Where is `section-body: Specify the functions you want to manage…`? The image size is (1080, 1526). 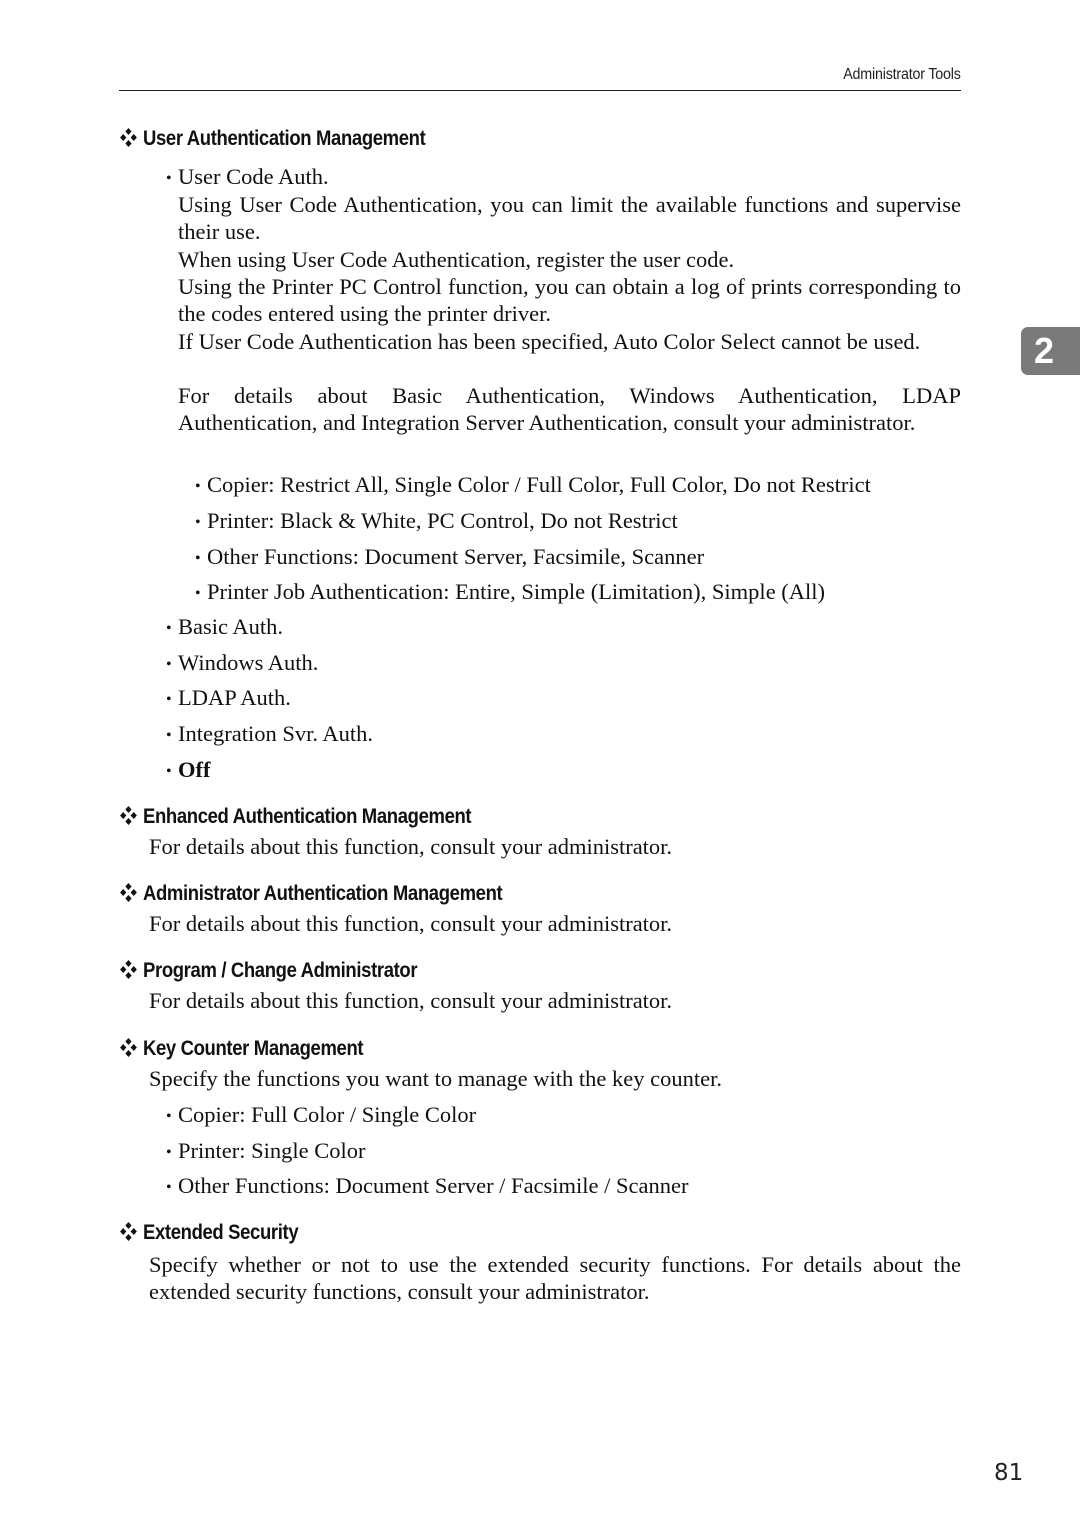
section-body: Specify the functions you want to manage… is located at coordinates (435, 1078).